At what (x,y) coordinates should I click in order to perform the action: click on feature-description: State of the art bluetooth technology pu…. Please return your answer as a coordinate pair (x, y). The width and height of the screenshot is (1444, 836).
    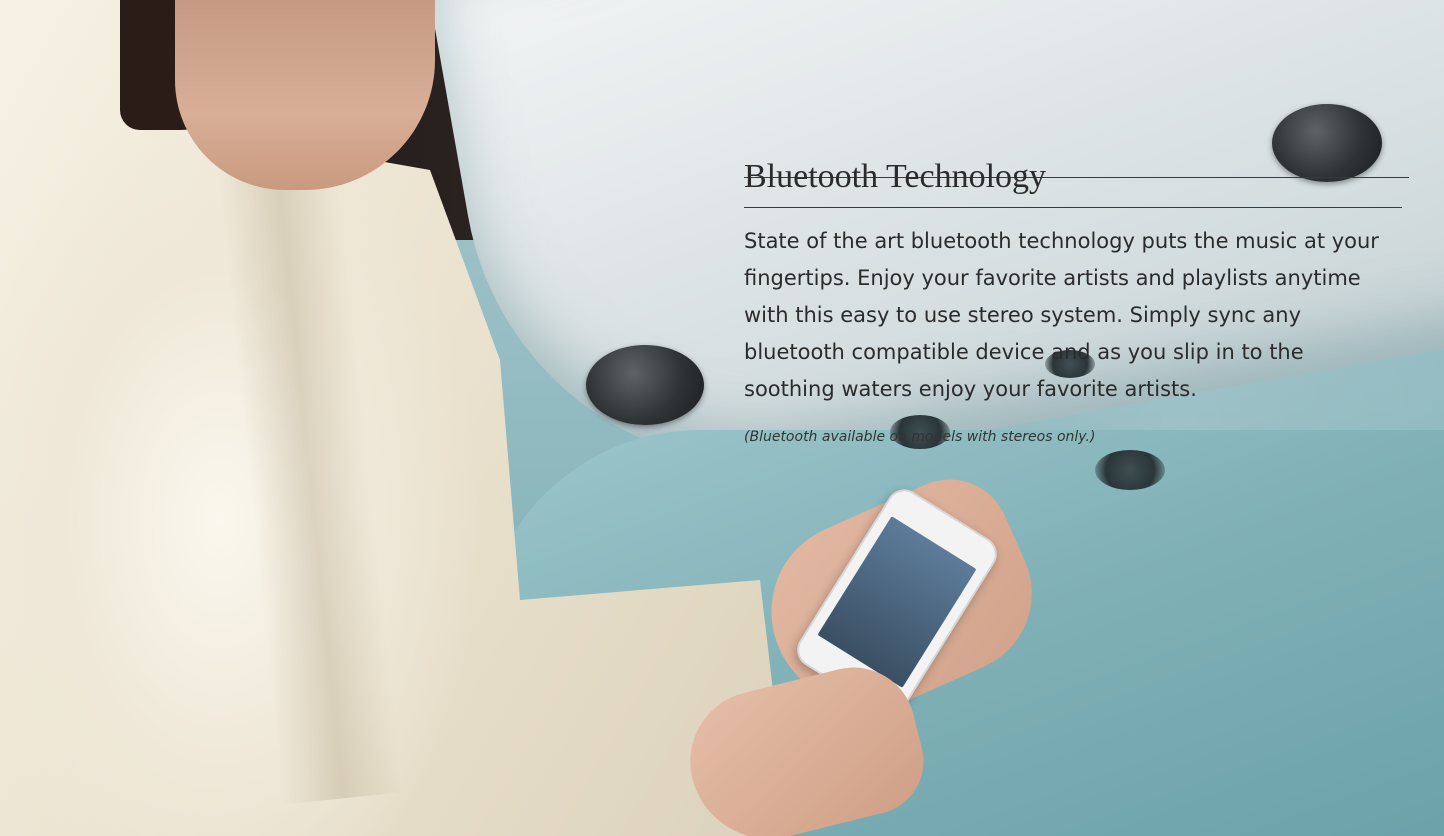
    Looking at the image, I should click on (1076, 315).